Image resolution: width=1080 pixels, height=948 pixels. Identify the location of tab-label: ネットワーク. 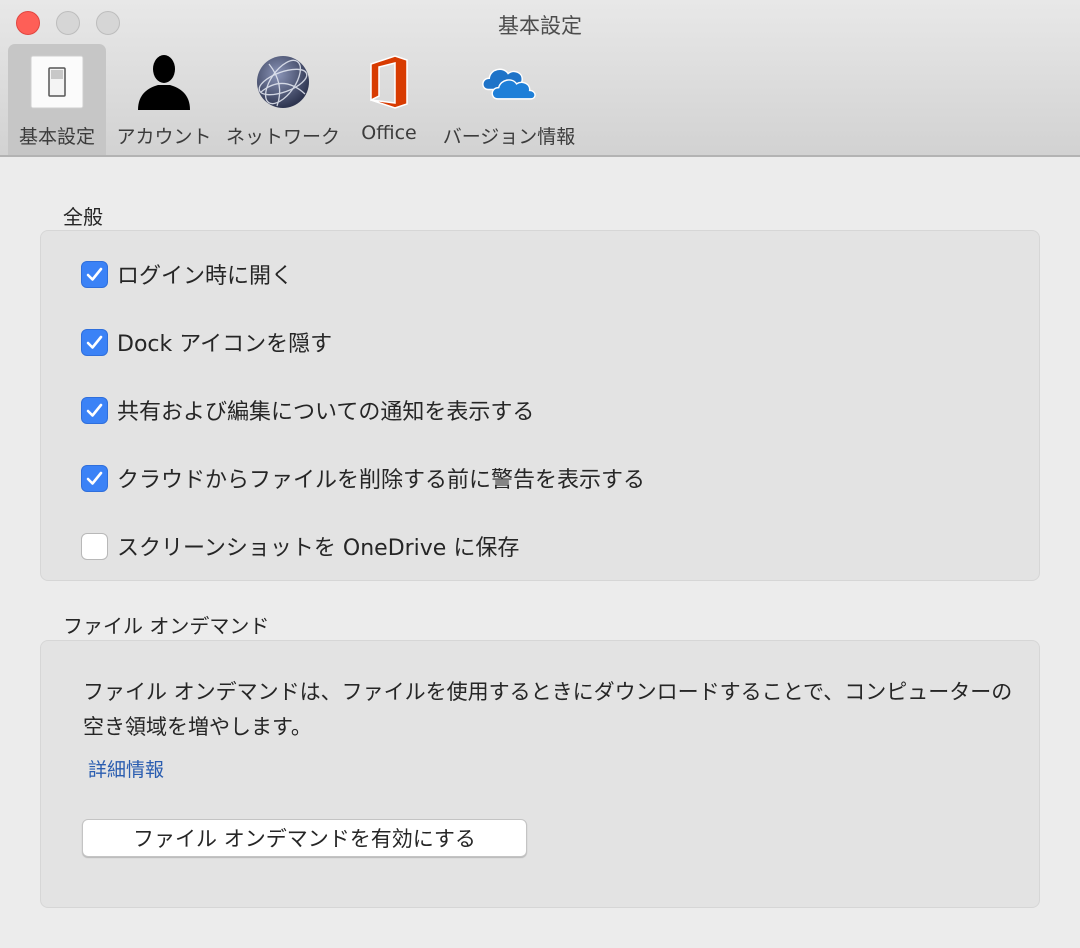
(282, 137).